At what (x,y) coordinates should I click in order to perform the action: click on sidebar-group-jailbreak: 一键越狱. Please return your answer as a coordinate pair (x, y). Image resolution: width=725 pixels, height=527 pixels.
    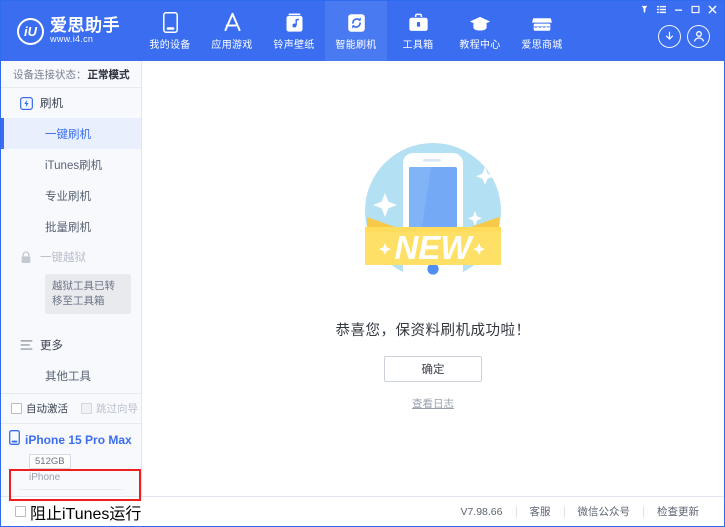
    Looking at the image, I should click on (71, 257).